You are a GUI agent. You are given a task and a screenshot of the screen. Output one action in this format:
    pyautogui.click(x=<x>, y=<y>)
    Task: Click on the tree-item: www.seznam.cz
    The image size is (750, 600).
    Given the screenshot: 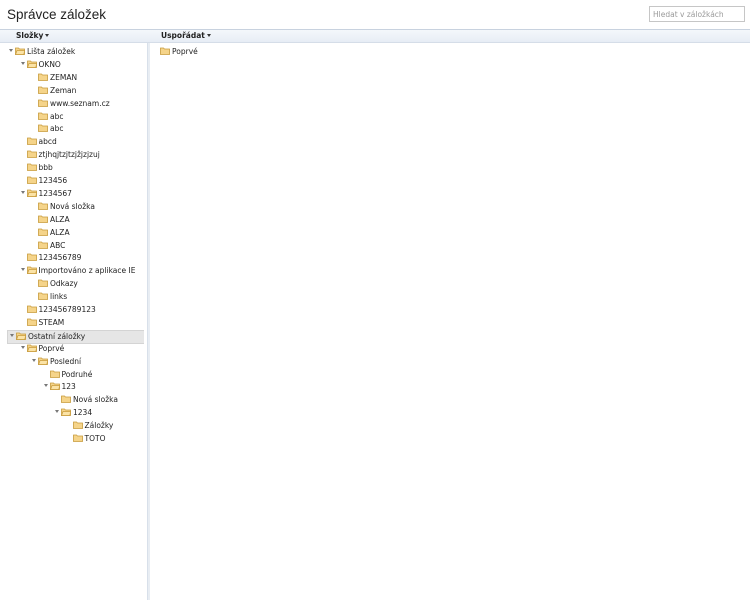 What is the action you would take?
    pyautogui.click(x=70, y=104)
    